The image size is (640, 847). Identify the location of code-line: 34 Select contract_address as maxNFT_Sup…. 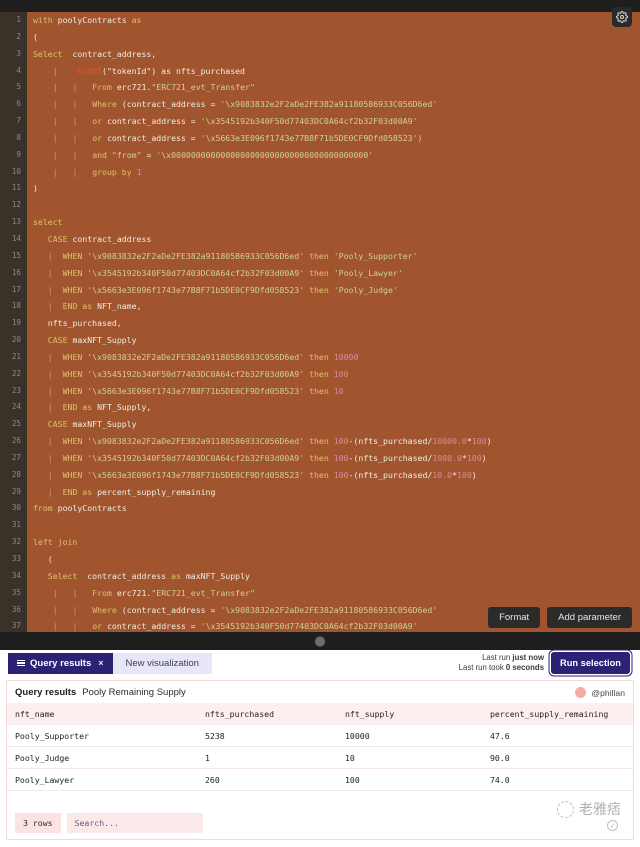
(320, 576).